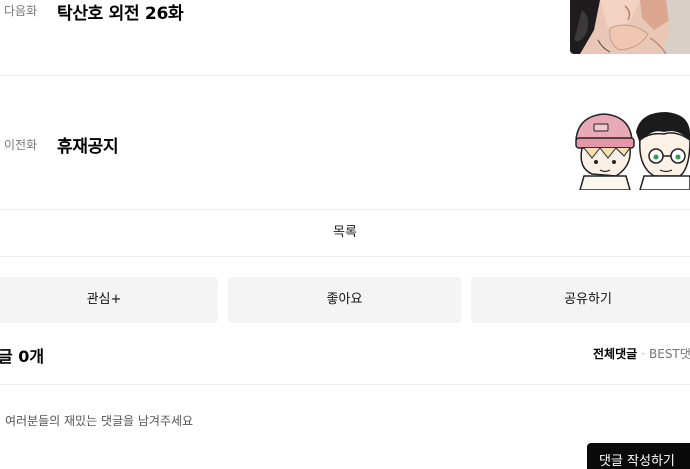 The height and width of the screenshot is (469, 690). I want to click on prev-episode-thumbnail, so click(630, 150).